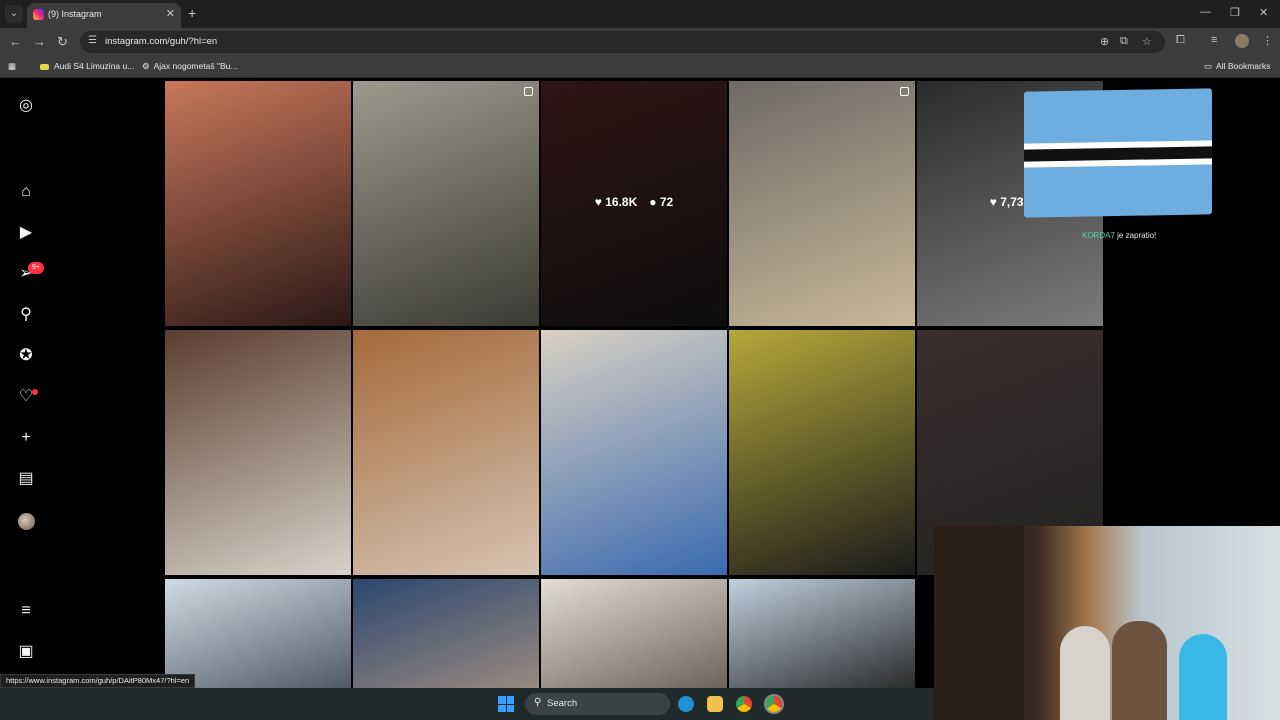  Describe the element at coordinates (1147, 41) in the screenshot. I see `bookmark-star-icon: ☆` at that location.